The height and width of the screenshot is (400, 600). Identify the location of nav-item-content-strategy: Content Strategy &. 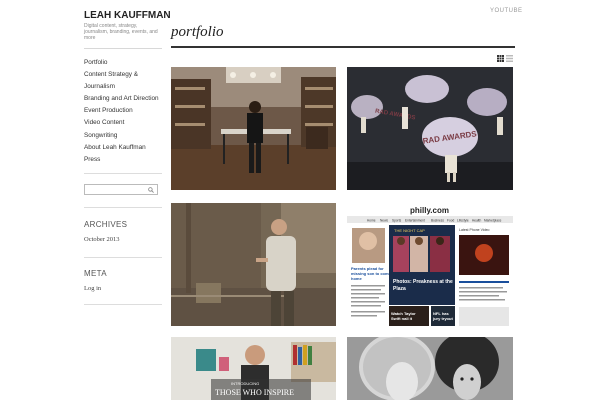
(123, 75).